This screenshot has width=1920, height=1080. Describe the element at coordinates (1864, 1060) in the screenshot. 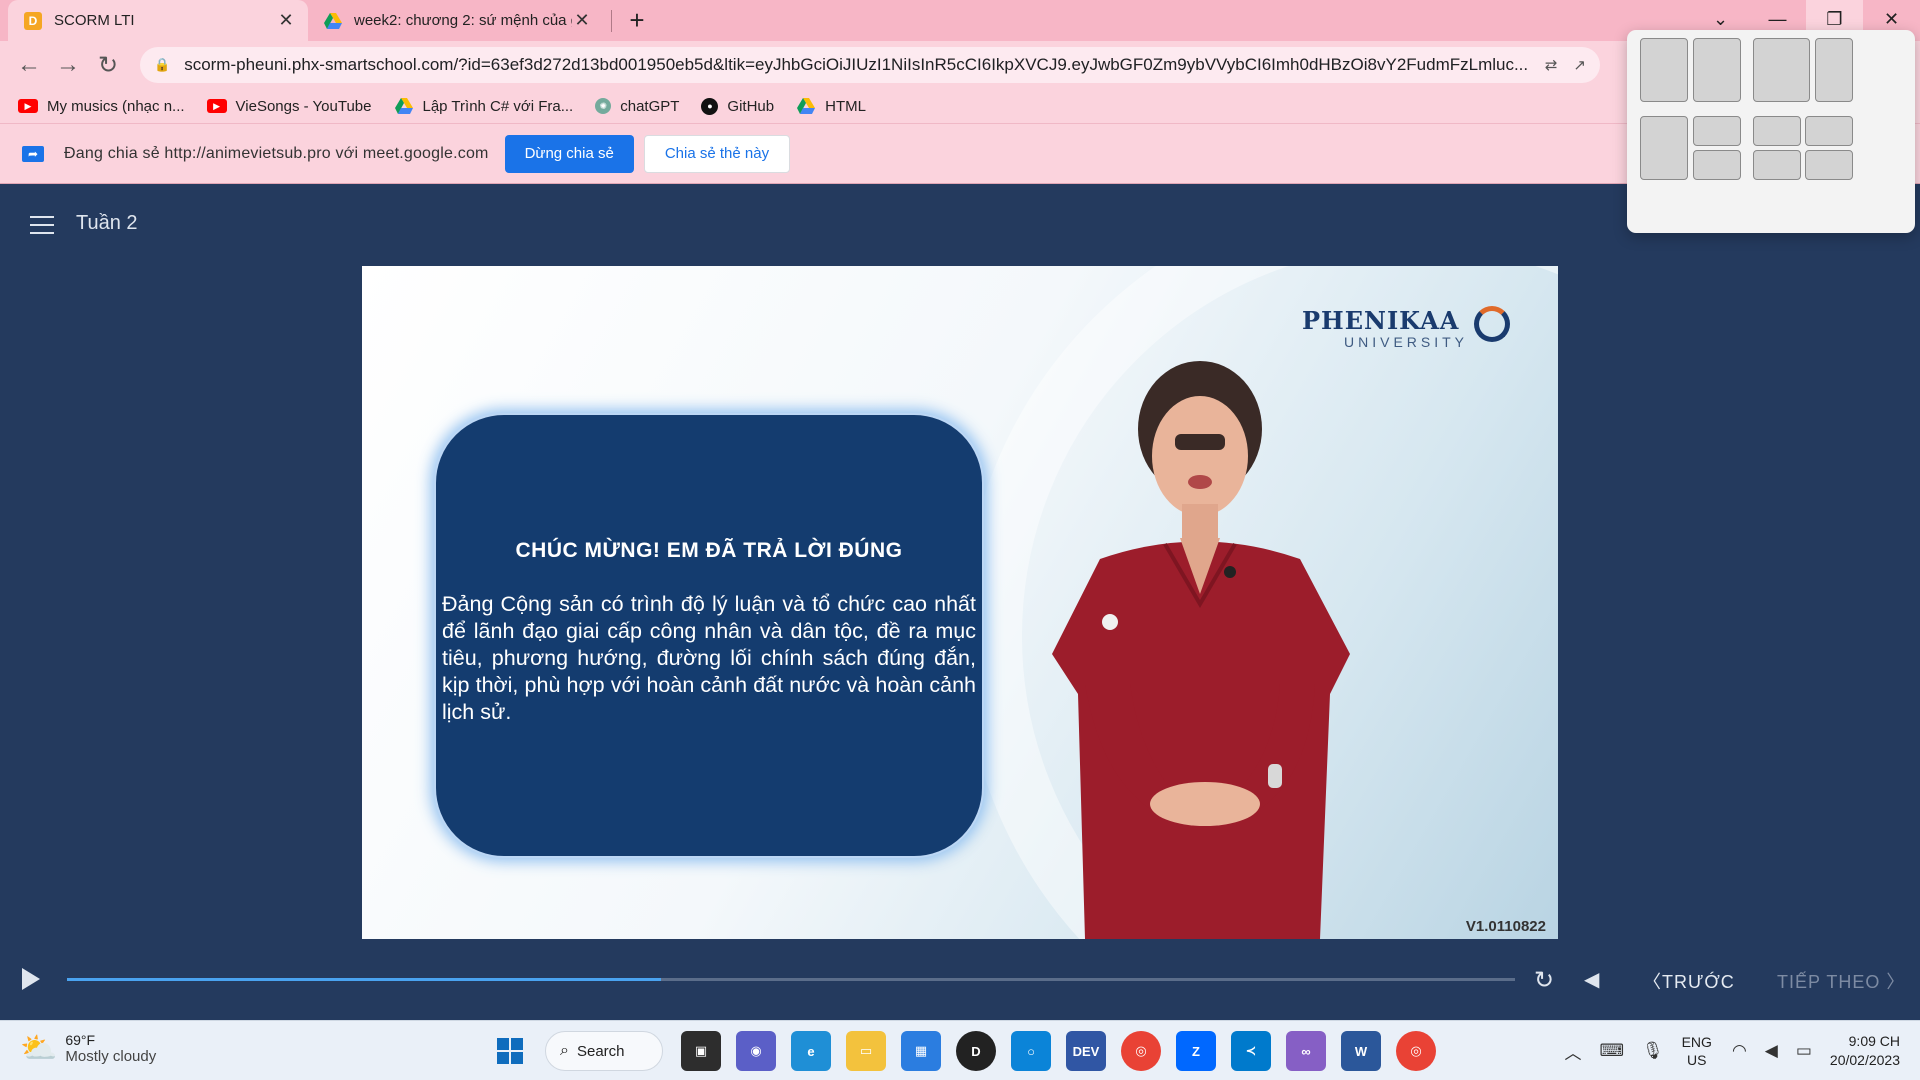

I see `clock-date: 20/02/2023` at that location.